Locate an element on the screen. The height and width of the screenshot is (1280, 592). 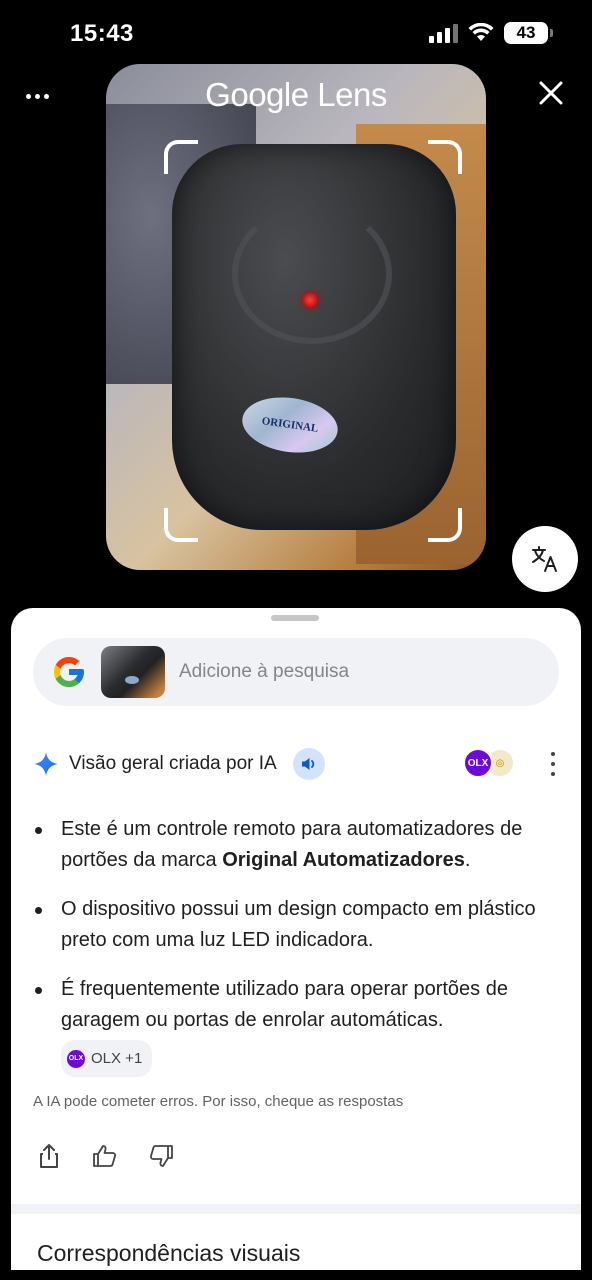
bullet-bold-text: Original Automatizadores is located at coordinates (343, 860).